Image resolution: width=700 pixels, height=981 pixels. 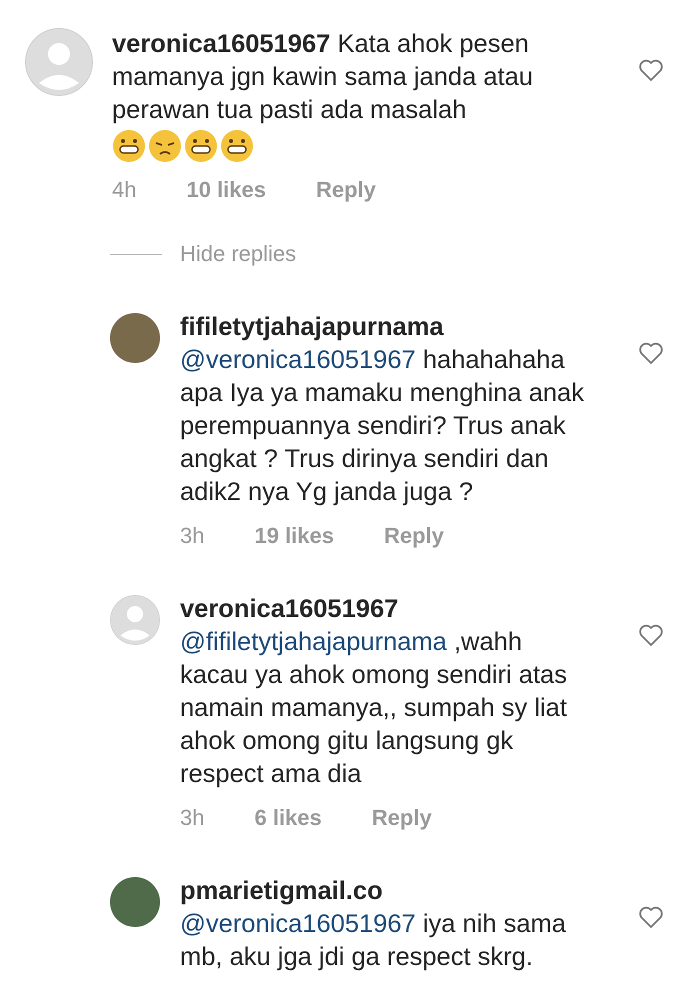 I want to click on hide-replies-button: Hide replies, so click(x=238, y=254).